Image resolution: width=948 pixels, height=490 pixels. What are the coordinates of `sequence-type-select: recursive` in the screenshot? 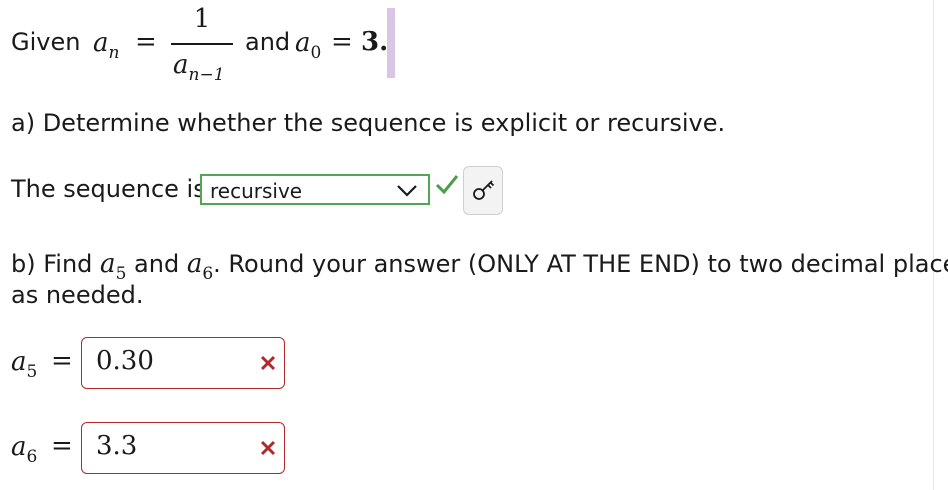 It's located at (315, 189).